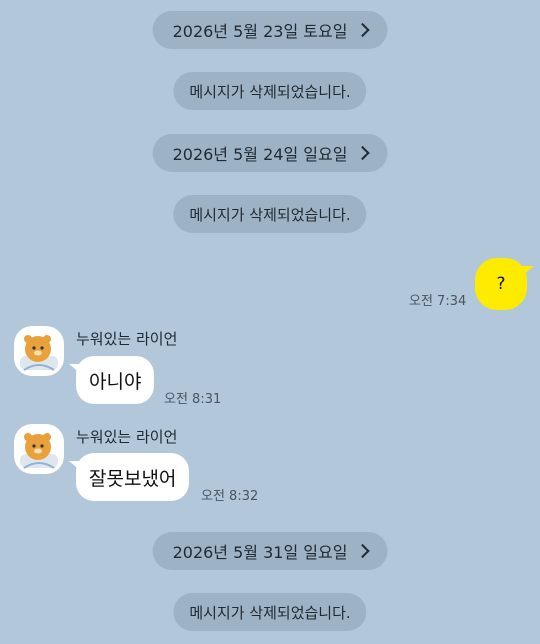 The image size is (540, 644). Describe the element at coordinates (230, 496) in the screenshot. I see `message-time: 오전 8:32` at that location.